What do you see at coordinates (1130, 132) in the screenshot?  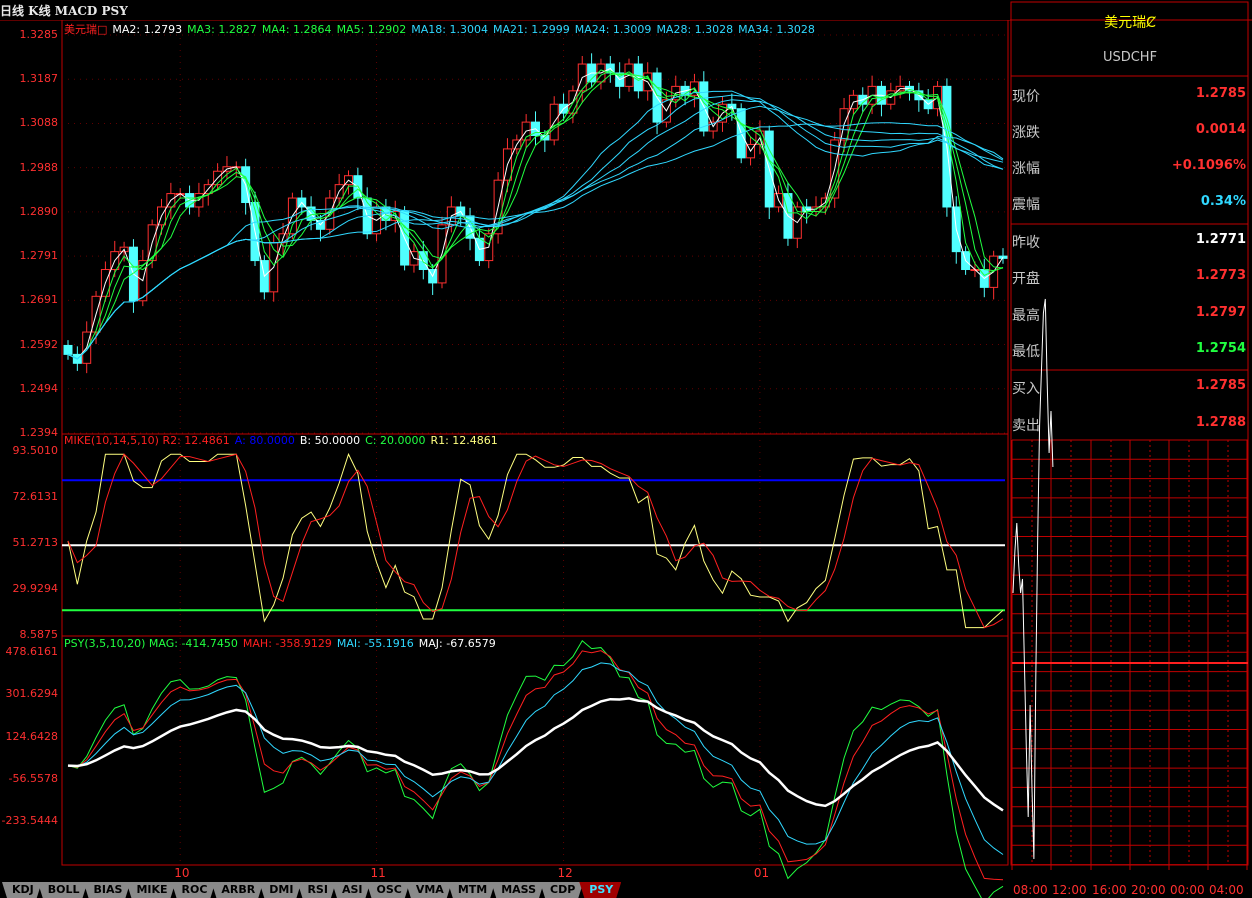 I see `quote-row: 涨跌 0.0014` at bounding box center [1130, 132].